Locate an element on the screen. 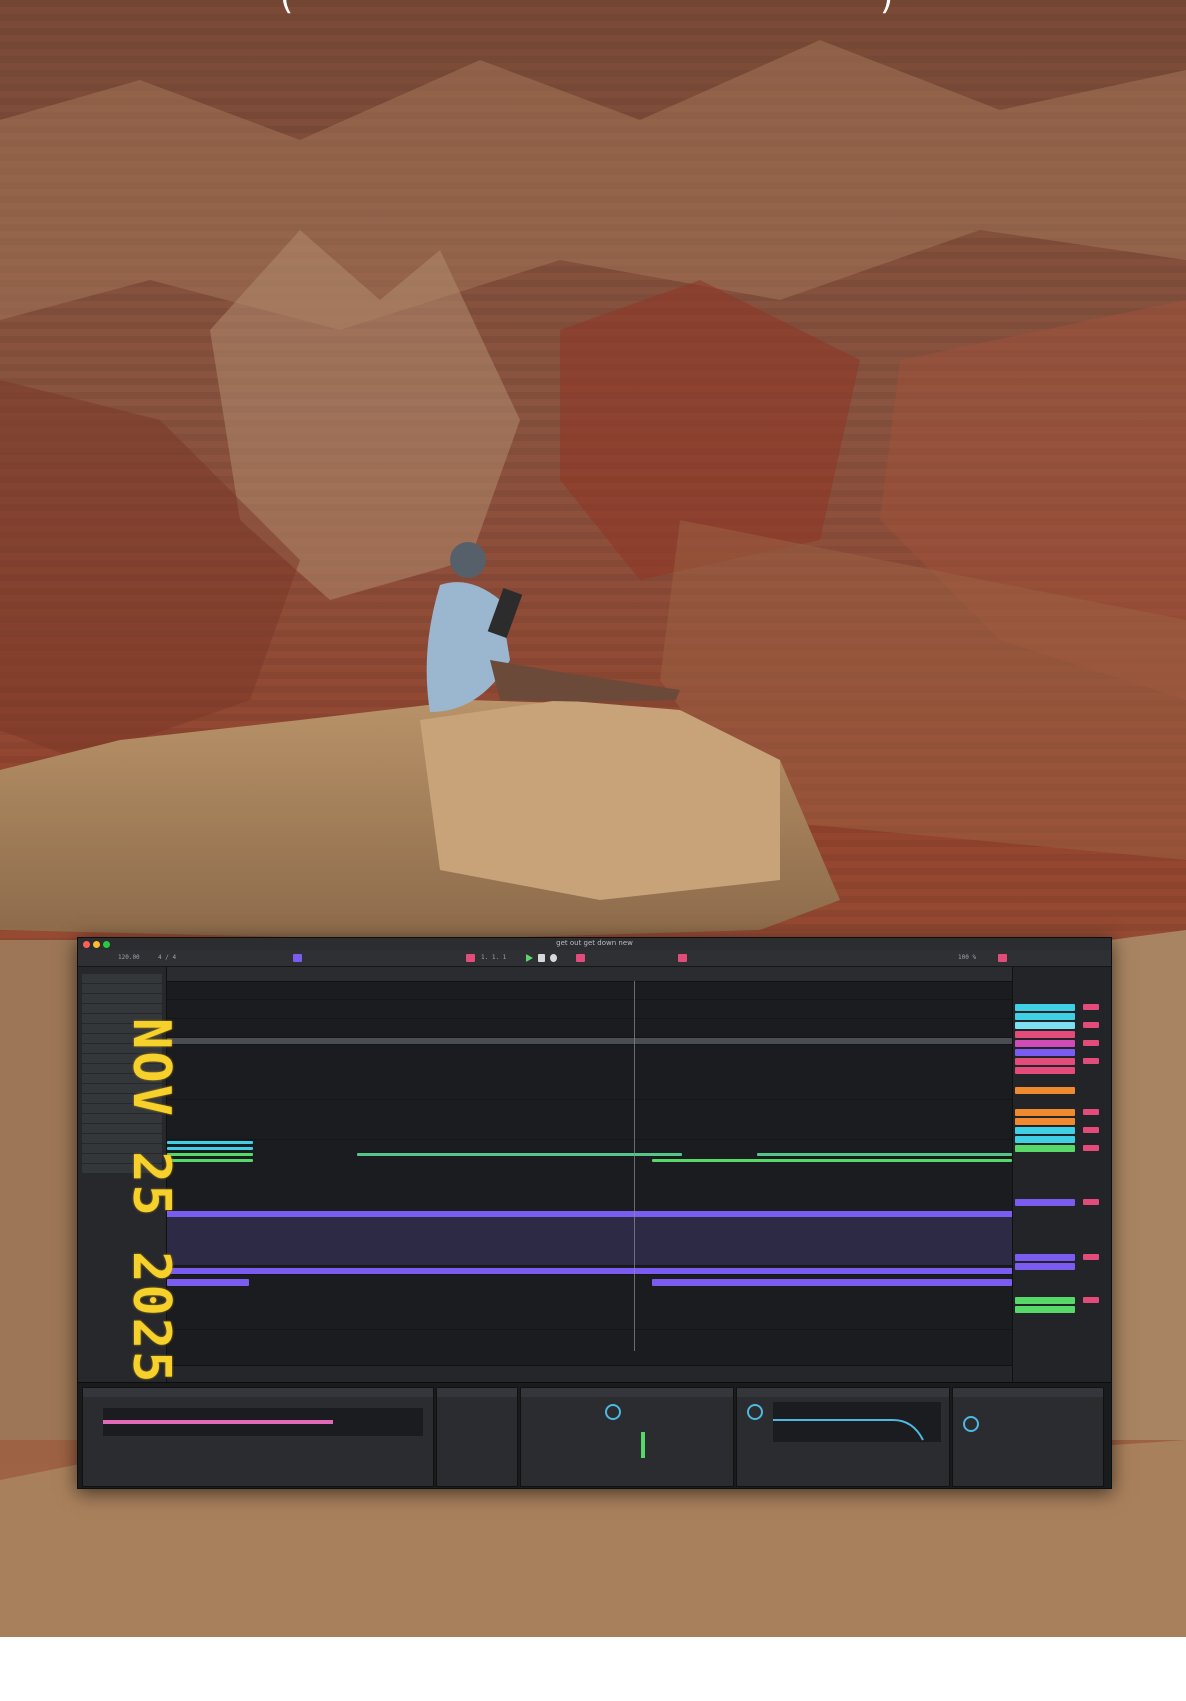 This screenshot has width=1186, height=1701. threshold-knob is located at coordinates (613, 1412).